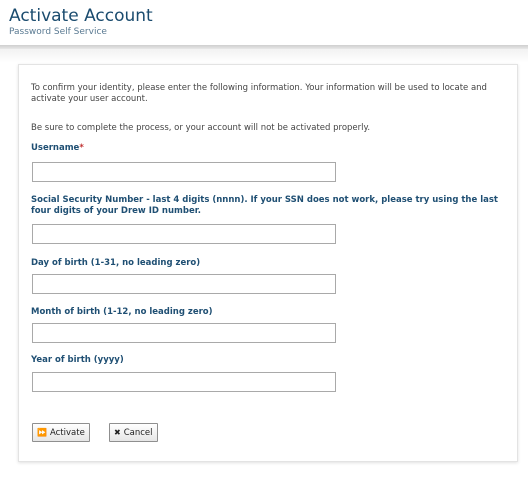 This screenshot has width=528, height=489. I want to click on month-of-birth-input, so click(184, 333).